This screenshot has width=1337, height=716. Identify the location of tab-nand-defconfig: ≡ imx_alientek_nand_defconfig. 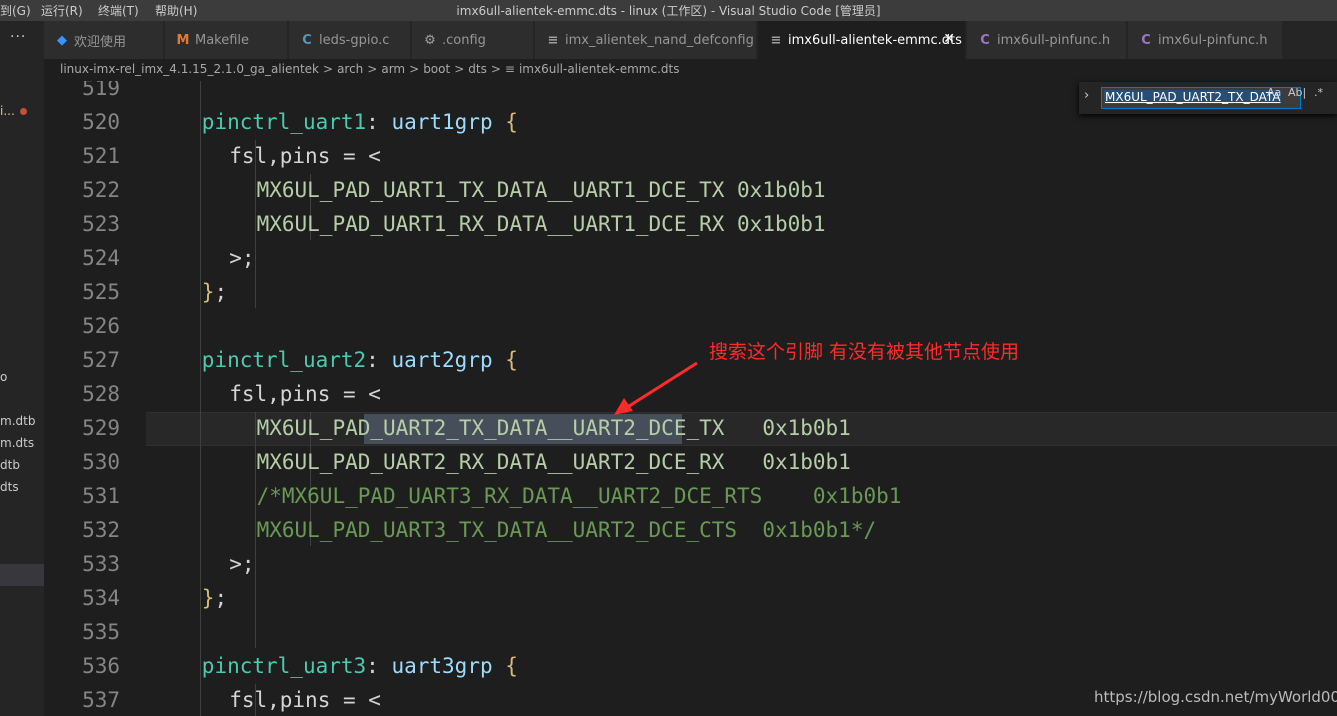
(646, 40).